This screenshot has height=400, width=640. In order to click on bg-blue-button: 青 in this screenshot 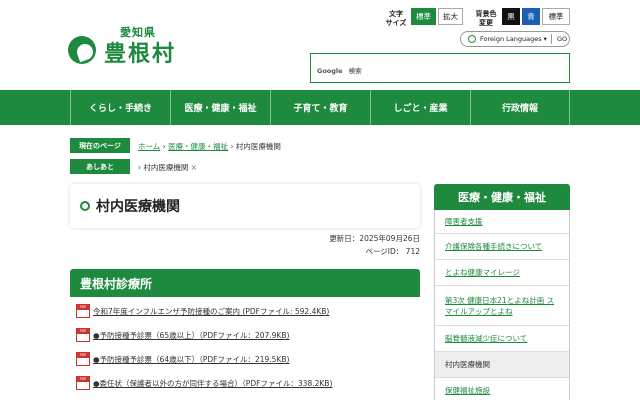, I will do `click(531, 16)`.